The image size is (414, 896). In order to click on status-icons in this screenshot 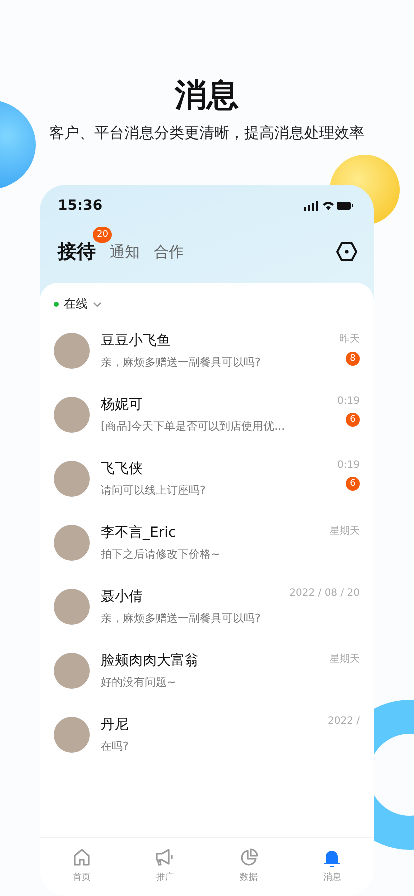, I will do `click(329, 206)`.